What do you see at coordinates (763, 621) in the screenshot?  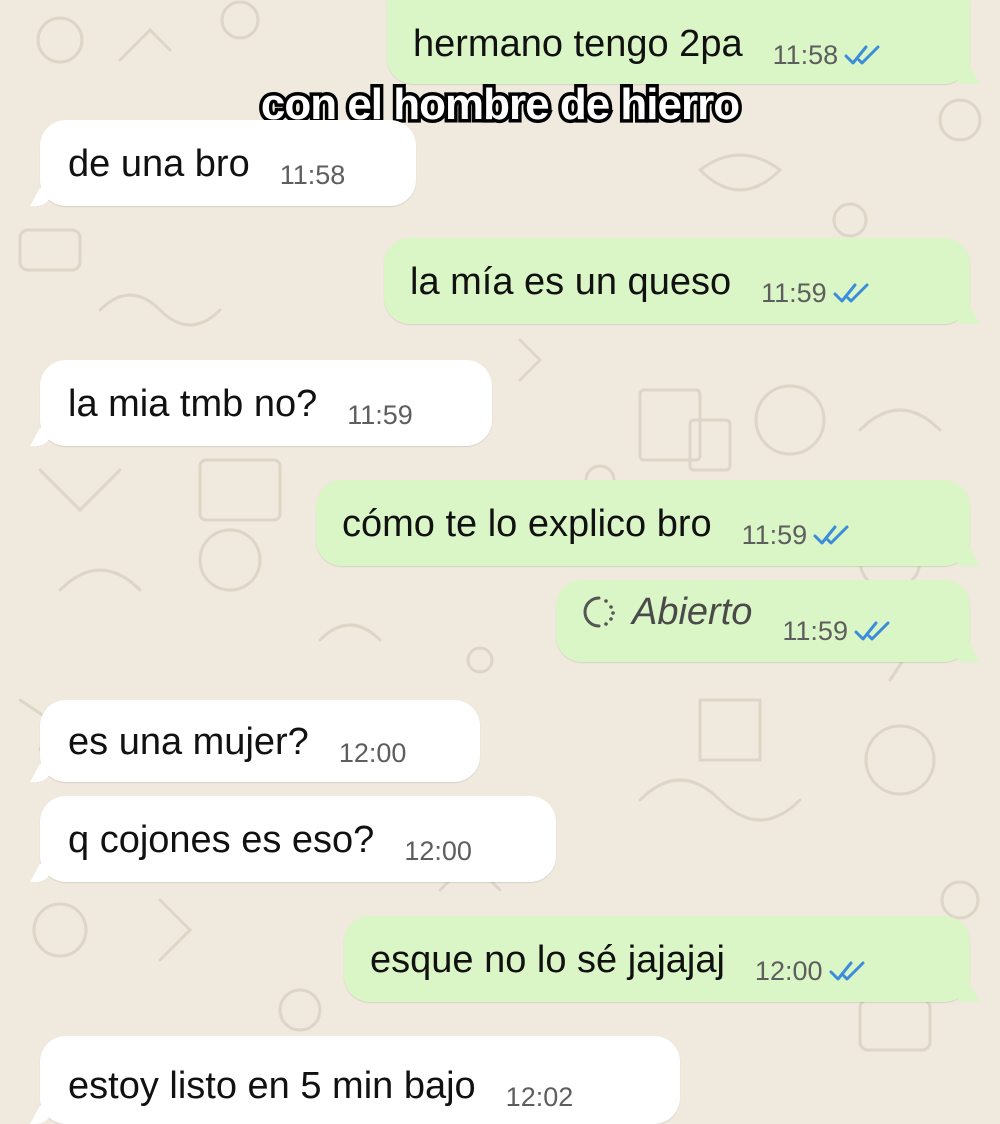 I see `view-once-message-bubble: Abierto 11:59` at bounding box center [763, 621].